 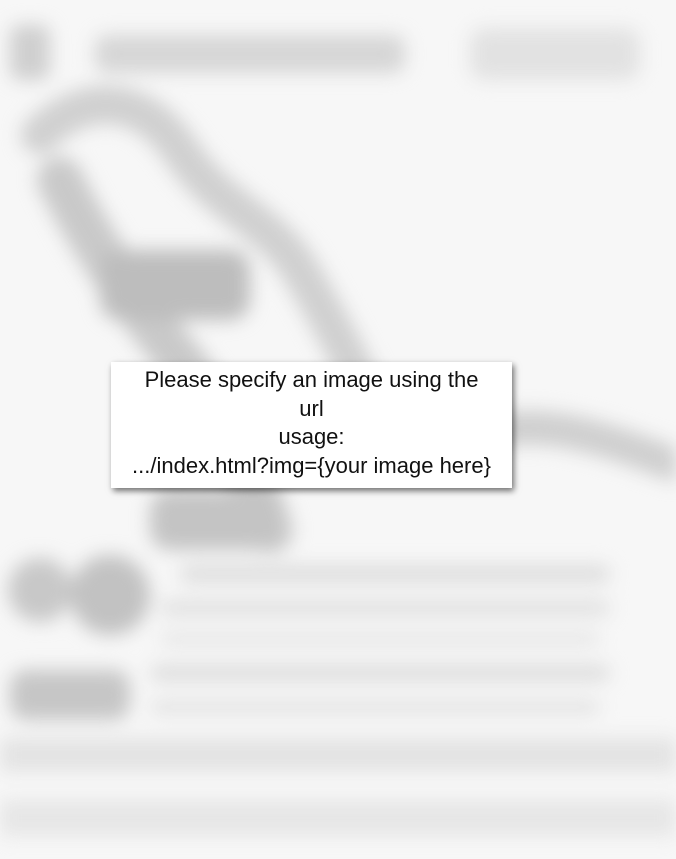 I want to click on notice-line-usage: usage:, so click(x=311, y=436).